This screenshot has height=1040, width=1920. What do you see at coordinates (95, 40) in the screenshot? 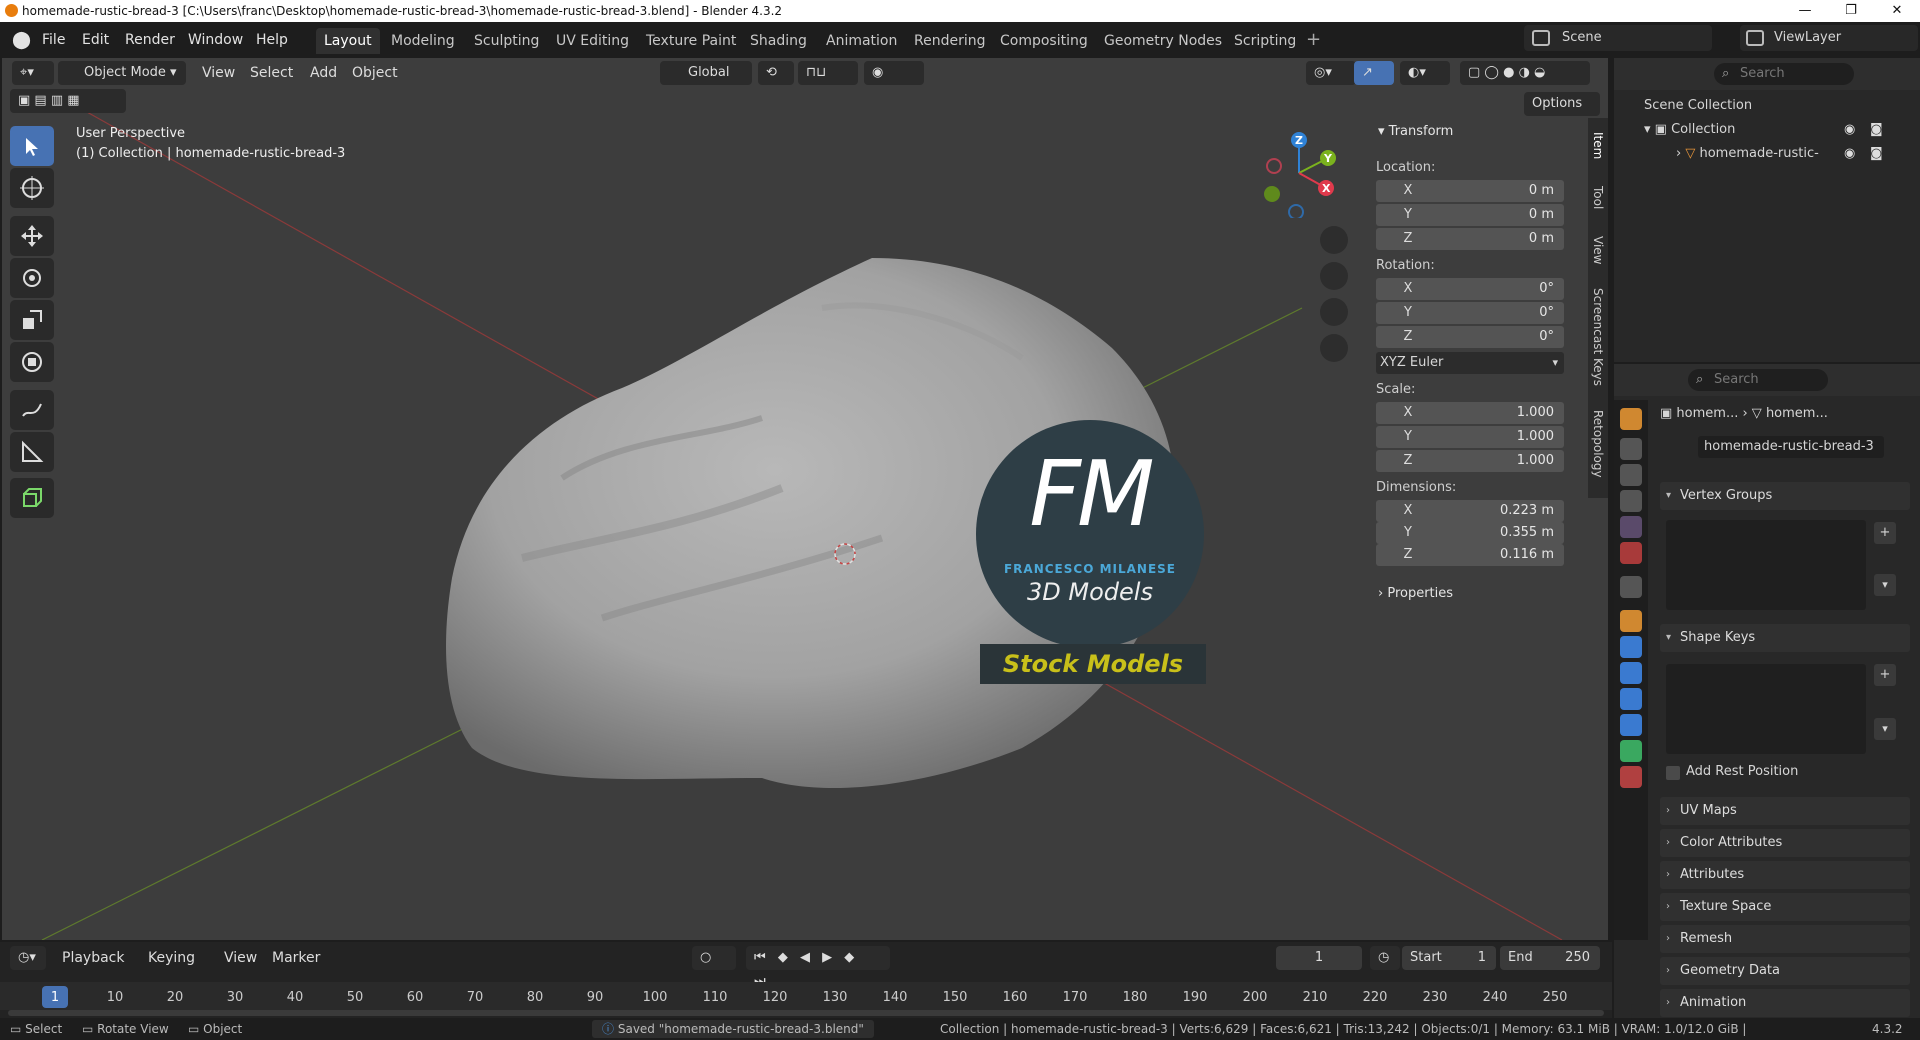
I see `menu-edit: Edit` at bounding box center [95, 40].